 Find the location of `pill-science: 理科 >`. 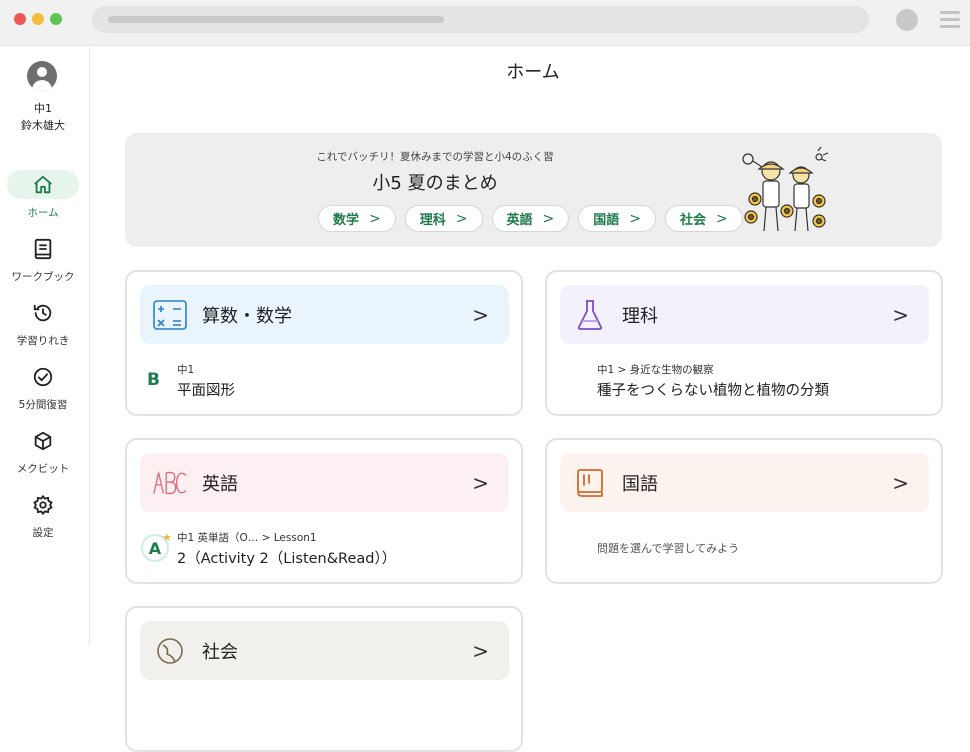

pill-science: 理科 > is located at coordinates (443, 218).